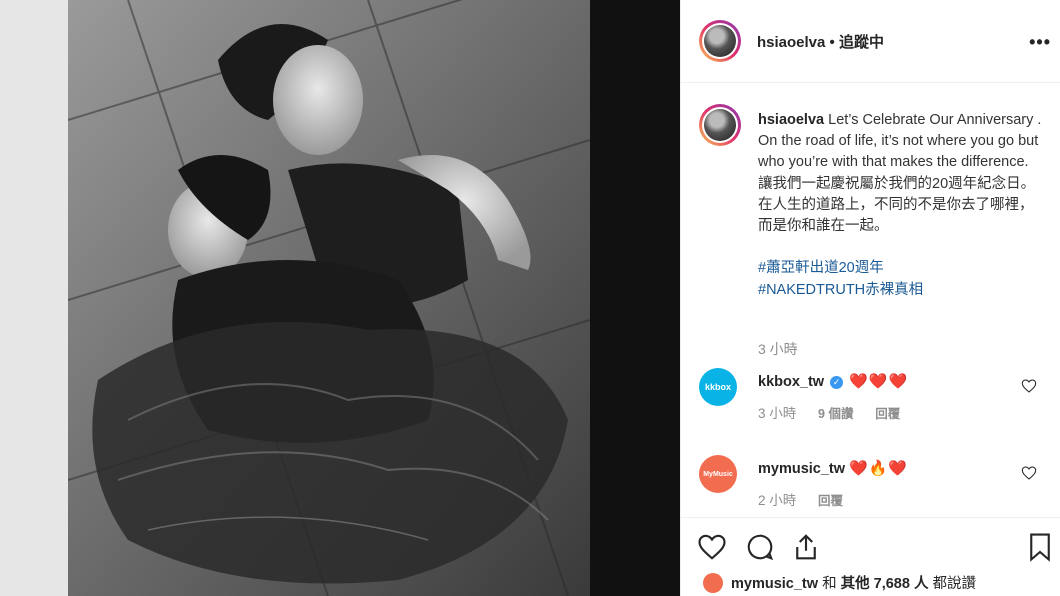  What do you see at coordinates (837, 382) in the screenshot?
I see `verified-badge-icon: ✓` at bounding box center [837, 382].